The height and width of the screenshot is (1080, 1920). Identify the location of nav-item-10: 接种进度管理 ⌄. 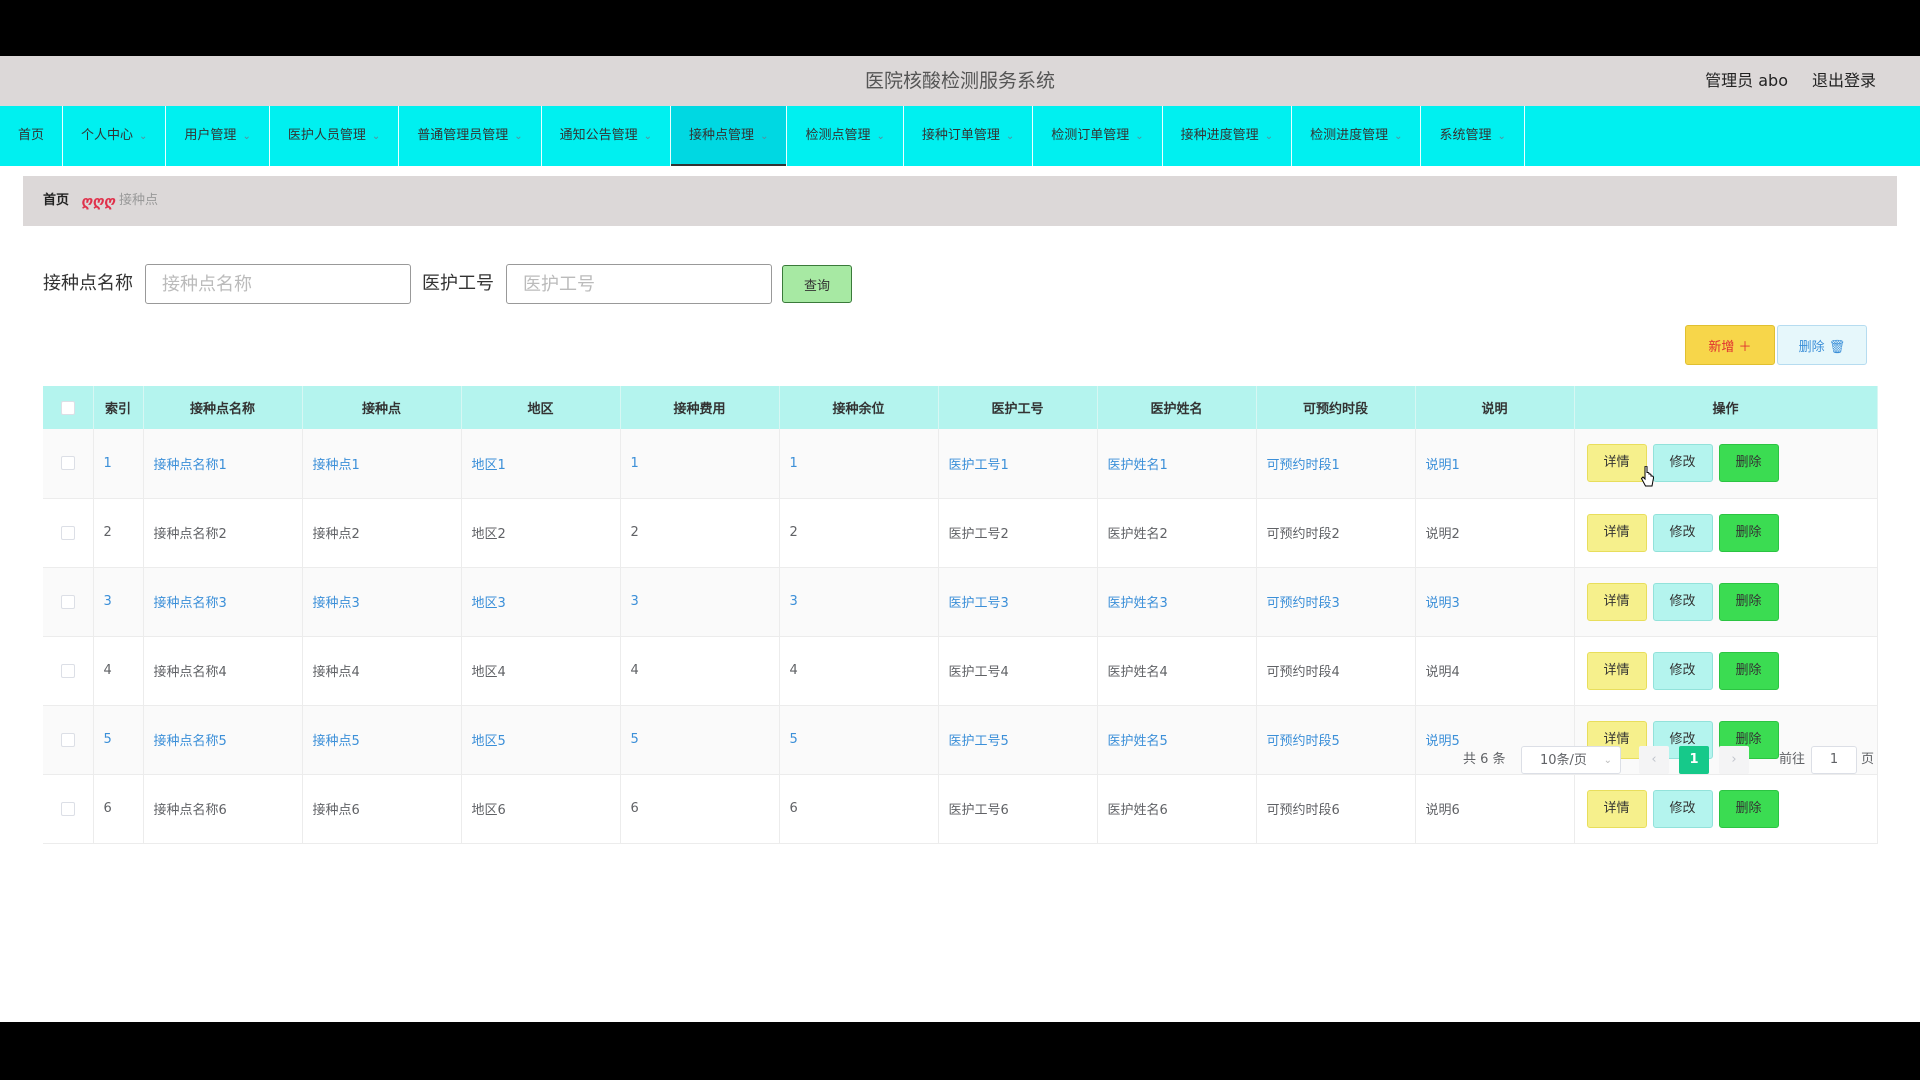
(1228, 136).